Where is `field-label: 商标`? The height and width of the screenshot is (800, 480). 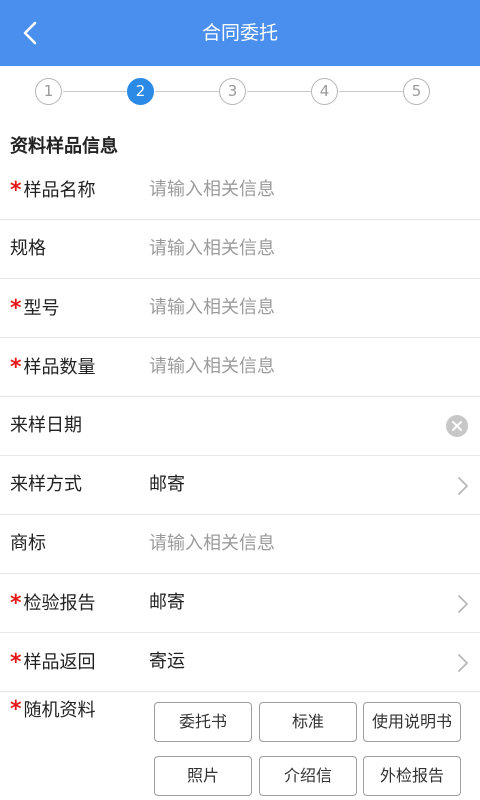
field-label: 商标 is located at coordinates (28, 543).